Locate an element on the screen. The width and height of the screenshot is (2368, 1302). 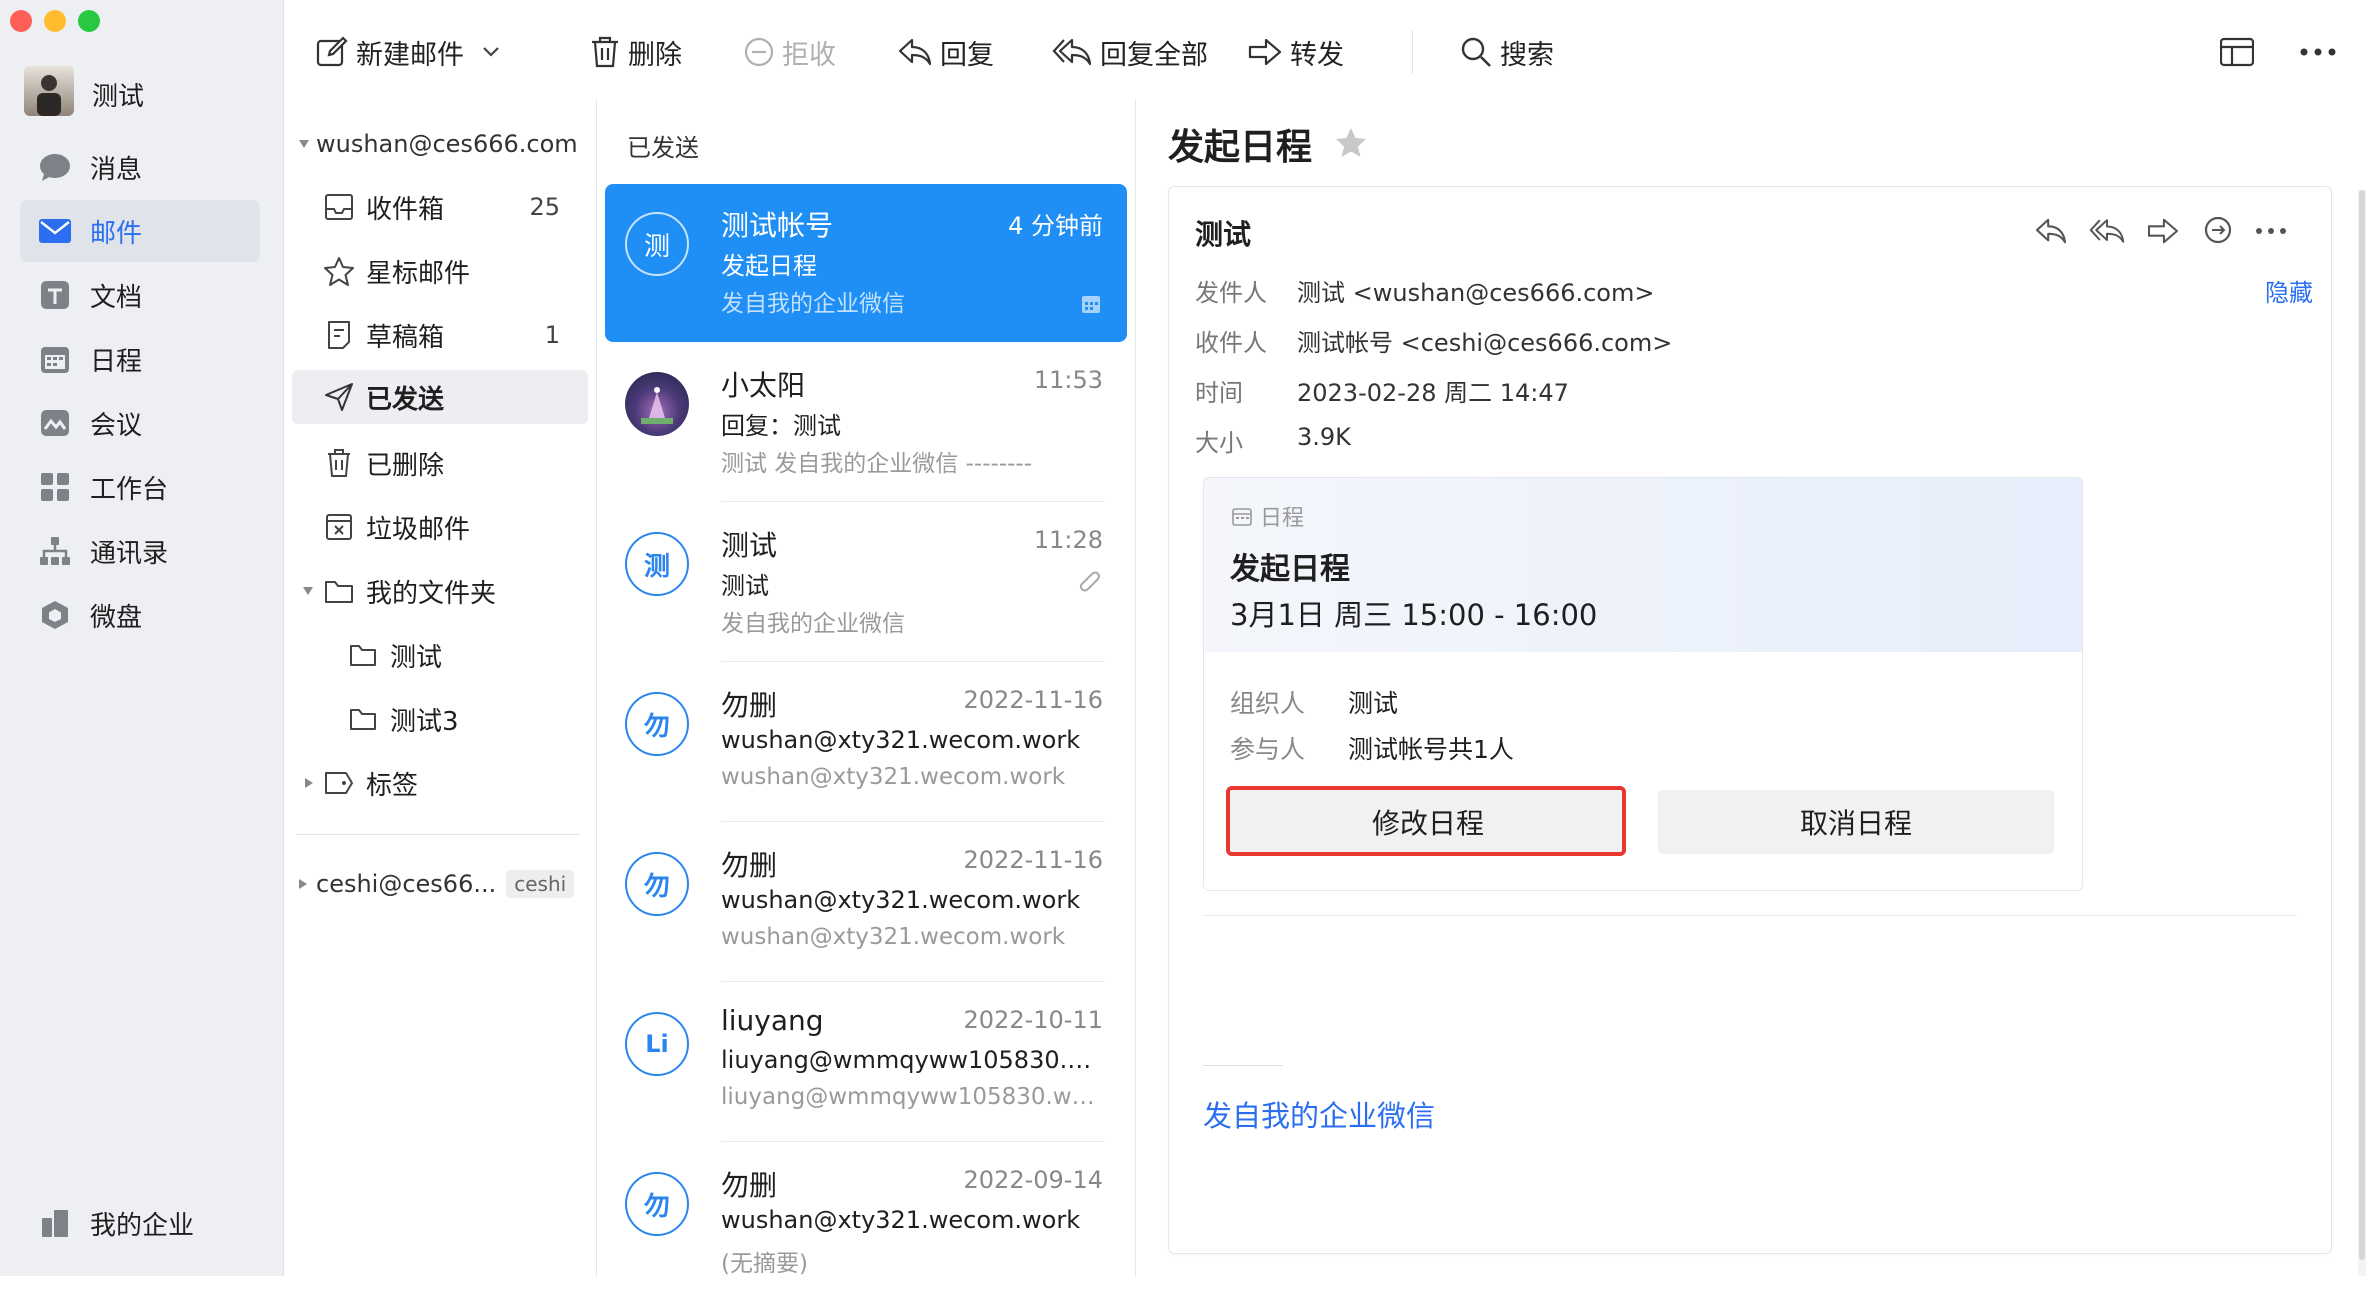
layout-toggle-button is located at coordinates (2237, 52).